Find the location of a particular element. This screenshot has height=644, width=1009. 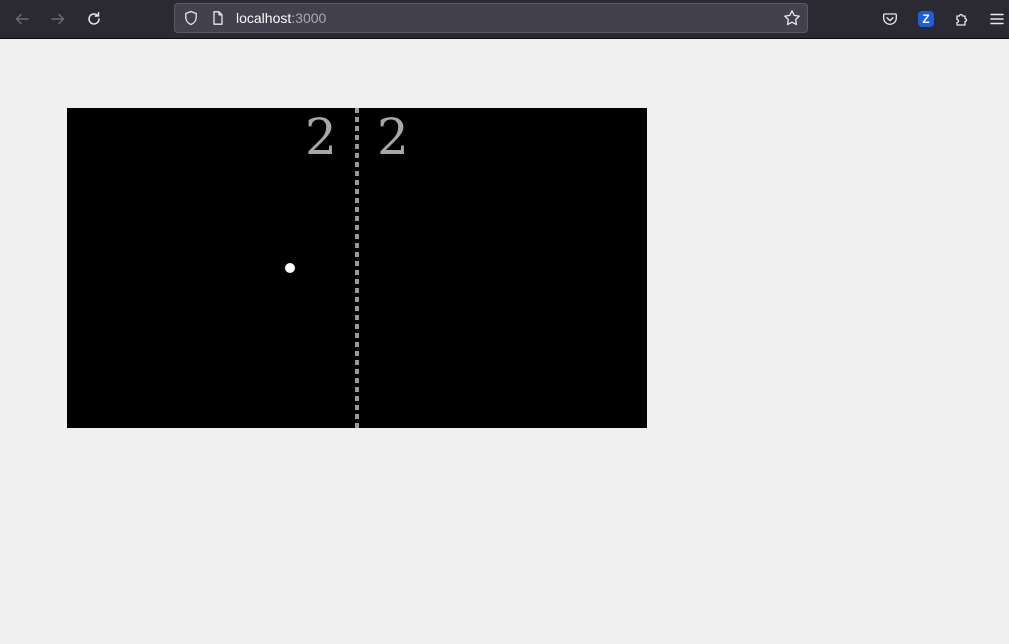

arrow-right-icon is located at coordinates (58, 19).